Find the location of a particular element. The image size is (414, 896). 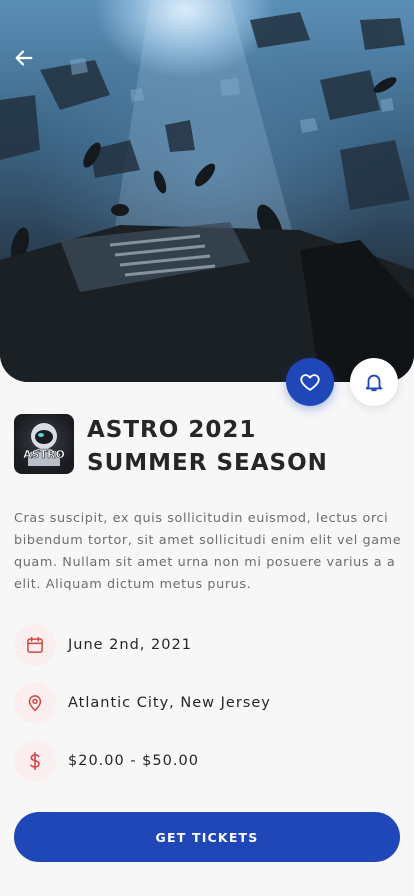

bell-icon is located at coordinates (374, 383).